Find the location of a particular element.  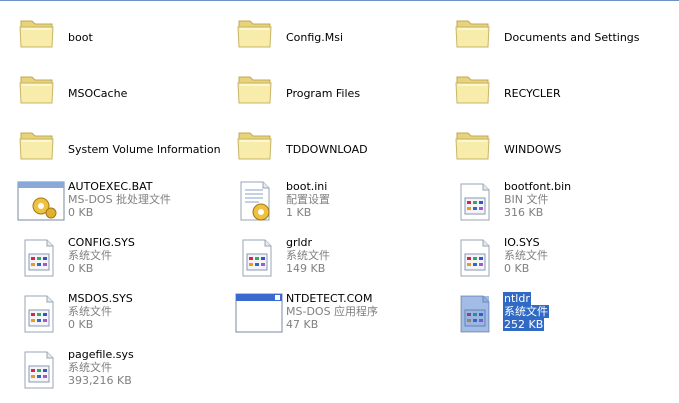

config-settings-icon is located at coordinates (261, 206).